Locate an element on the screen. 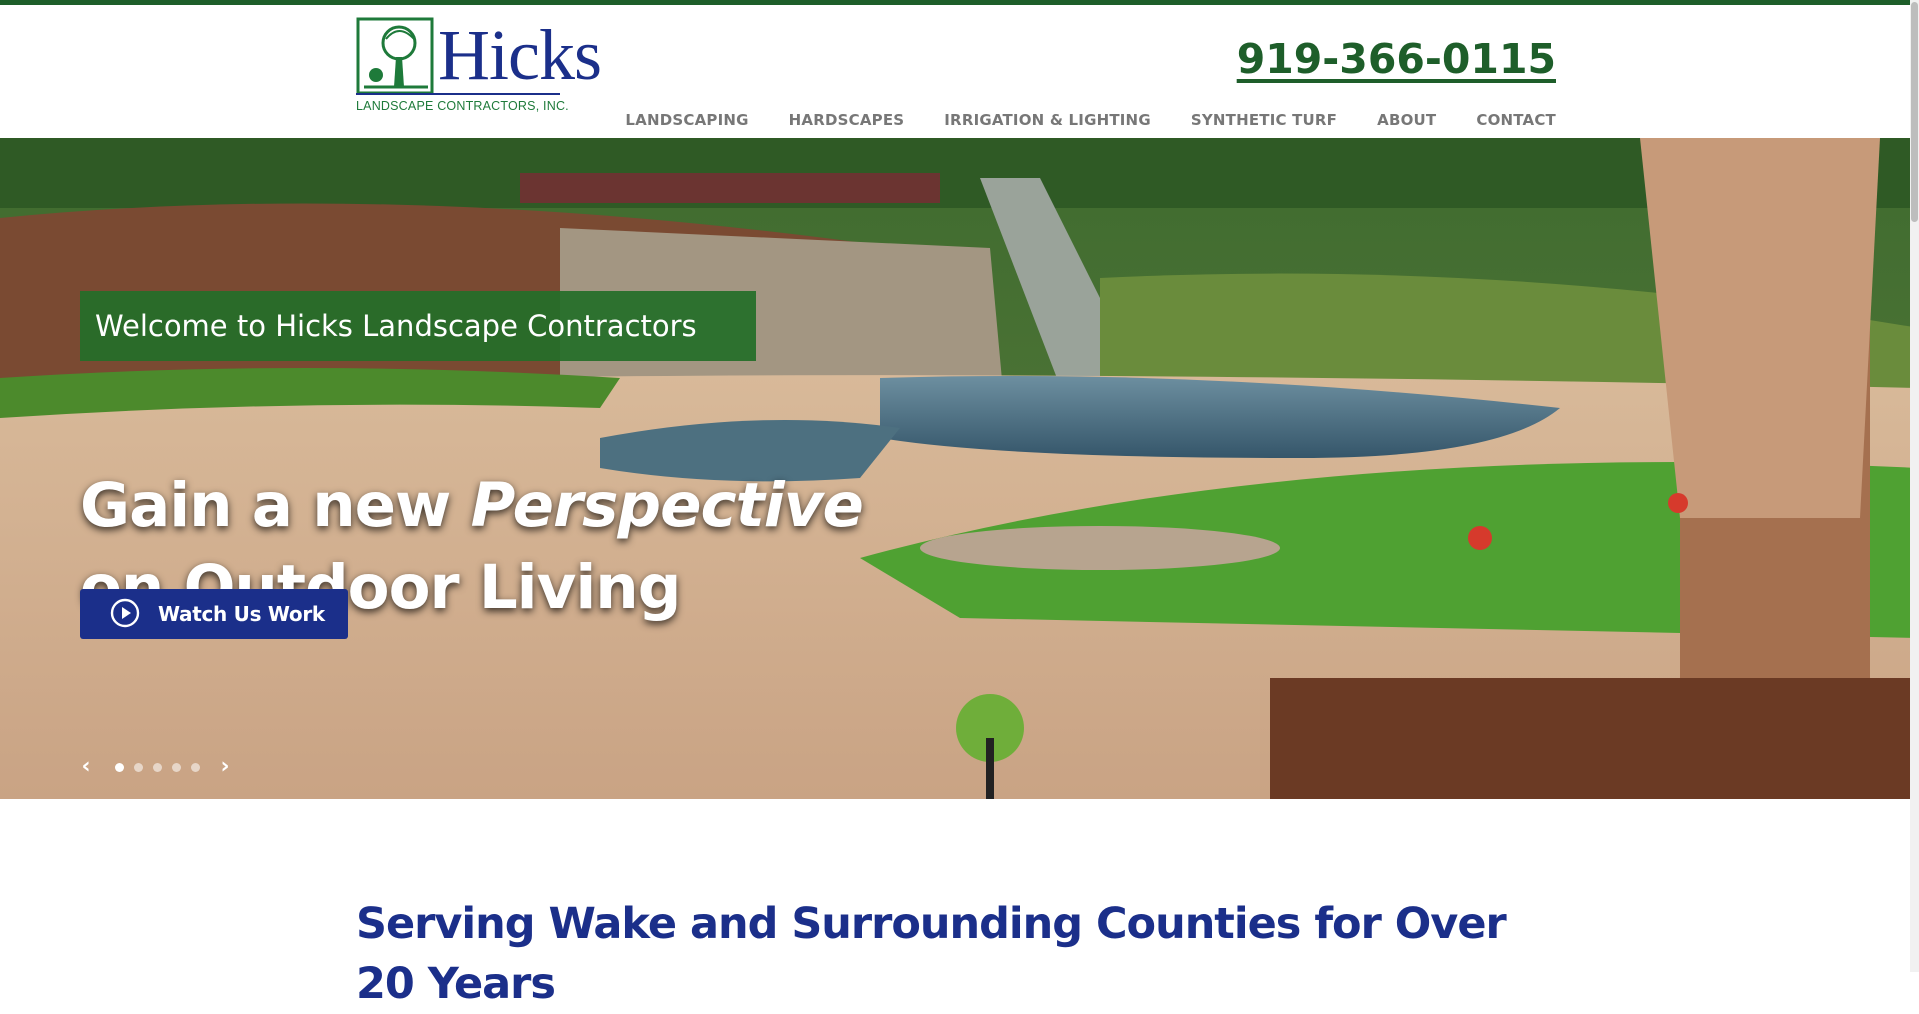 This screenshot has width=1919, height=1014. slide-dots is located at coordinates (157, 767).